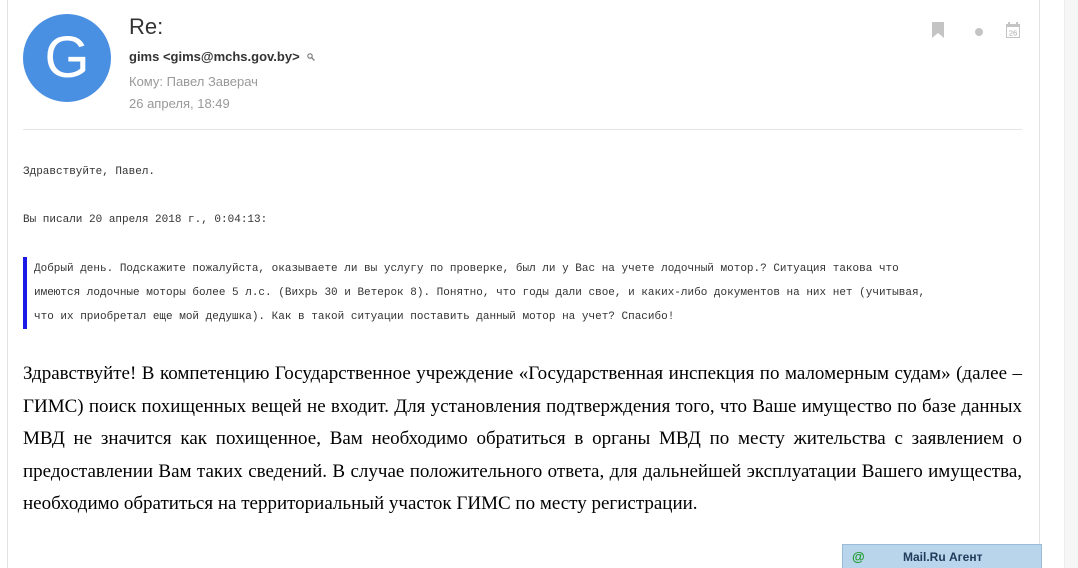  Describe the element at coordinates (1071, 284) in the screenshot. I see `scrollbar` at that location.